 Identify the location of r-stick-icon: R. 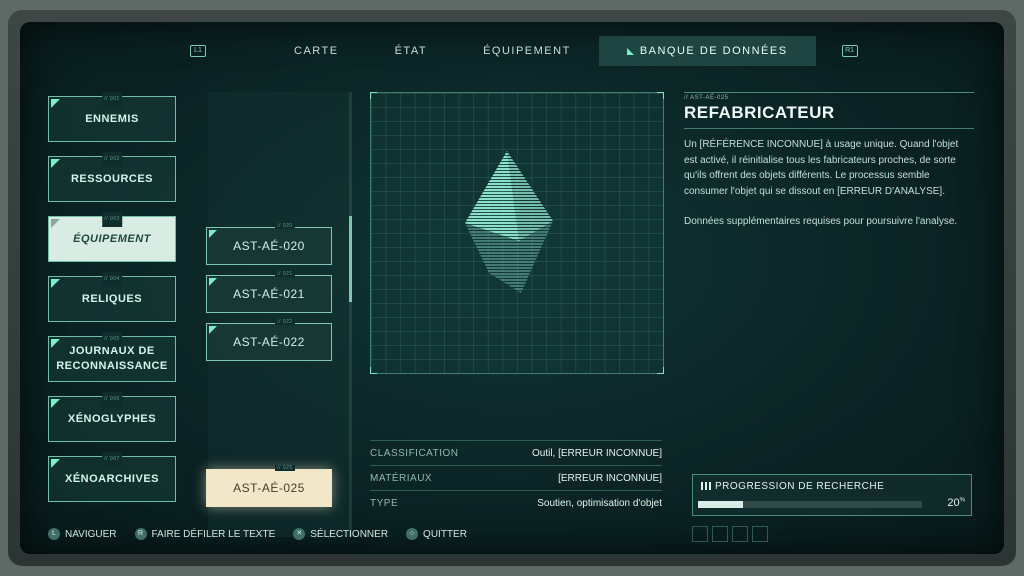
(140, 534).